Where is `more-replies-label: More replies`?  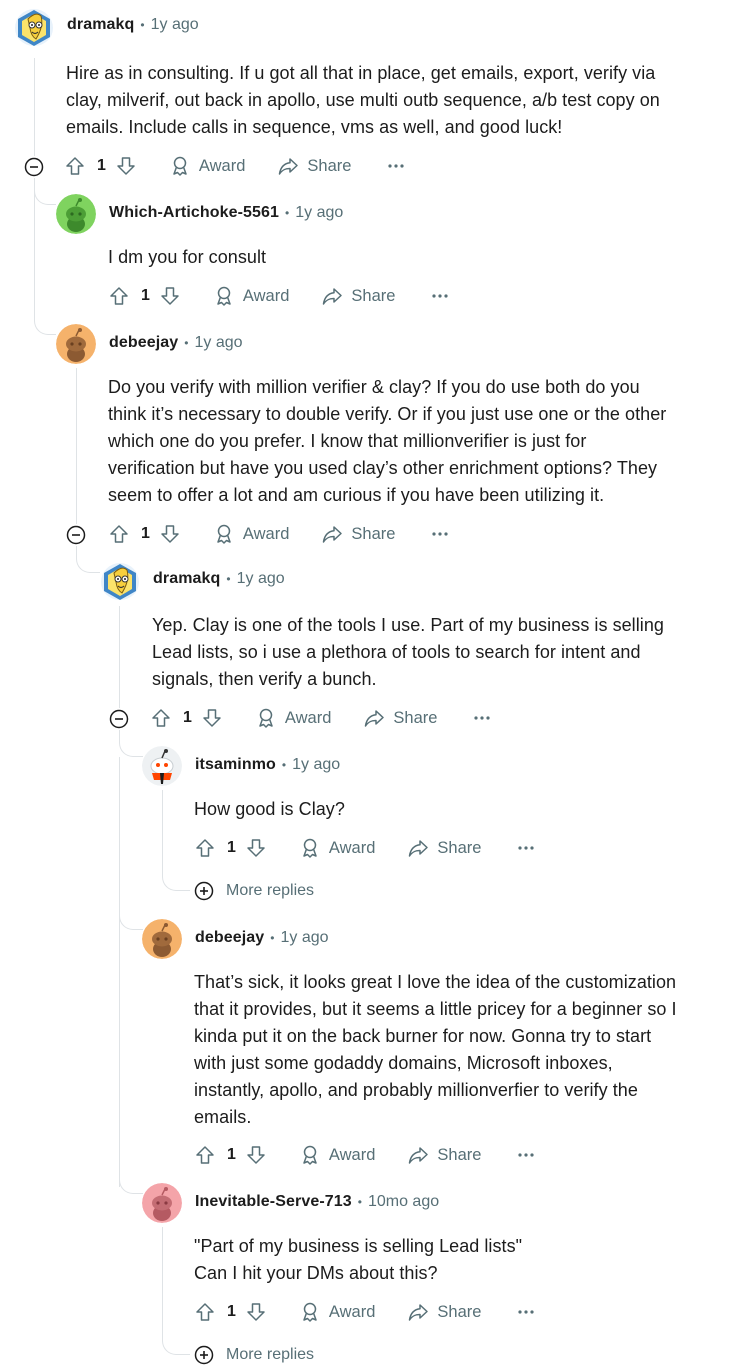 more-replies-label: More replies is located at coordinates (270, 1354).